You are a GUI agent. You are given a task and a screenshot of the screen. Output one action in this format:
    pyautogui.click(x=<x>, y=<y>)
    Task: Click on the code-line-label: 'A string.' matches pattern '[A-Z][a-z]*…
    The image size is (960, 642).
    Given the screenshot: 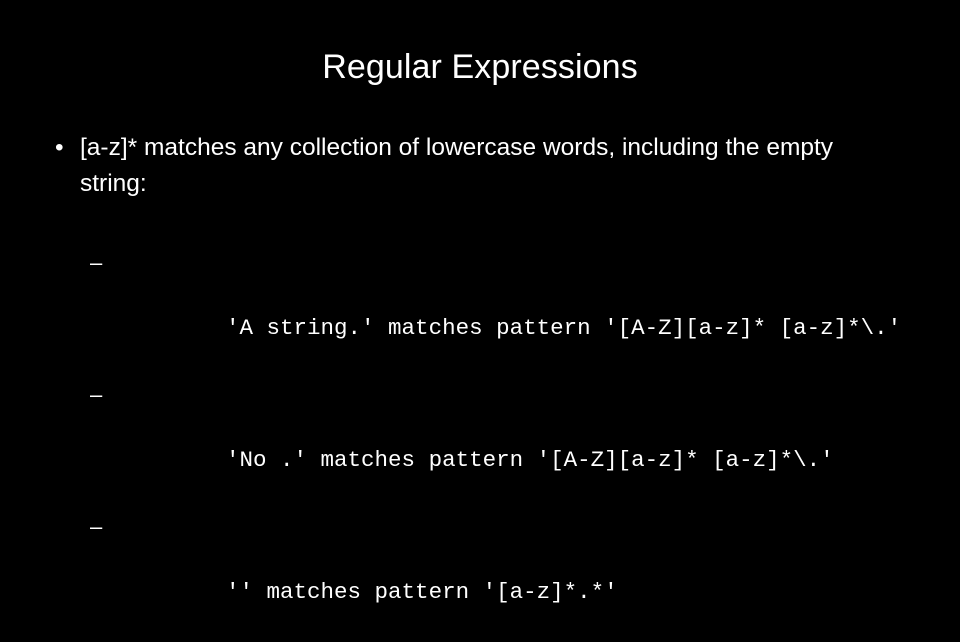 What is the action you would take?
    pyautogui.click(x=564, y=328)
    